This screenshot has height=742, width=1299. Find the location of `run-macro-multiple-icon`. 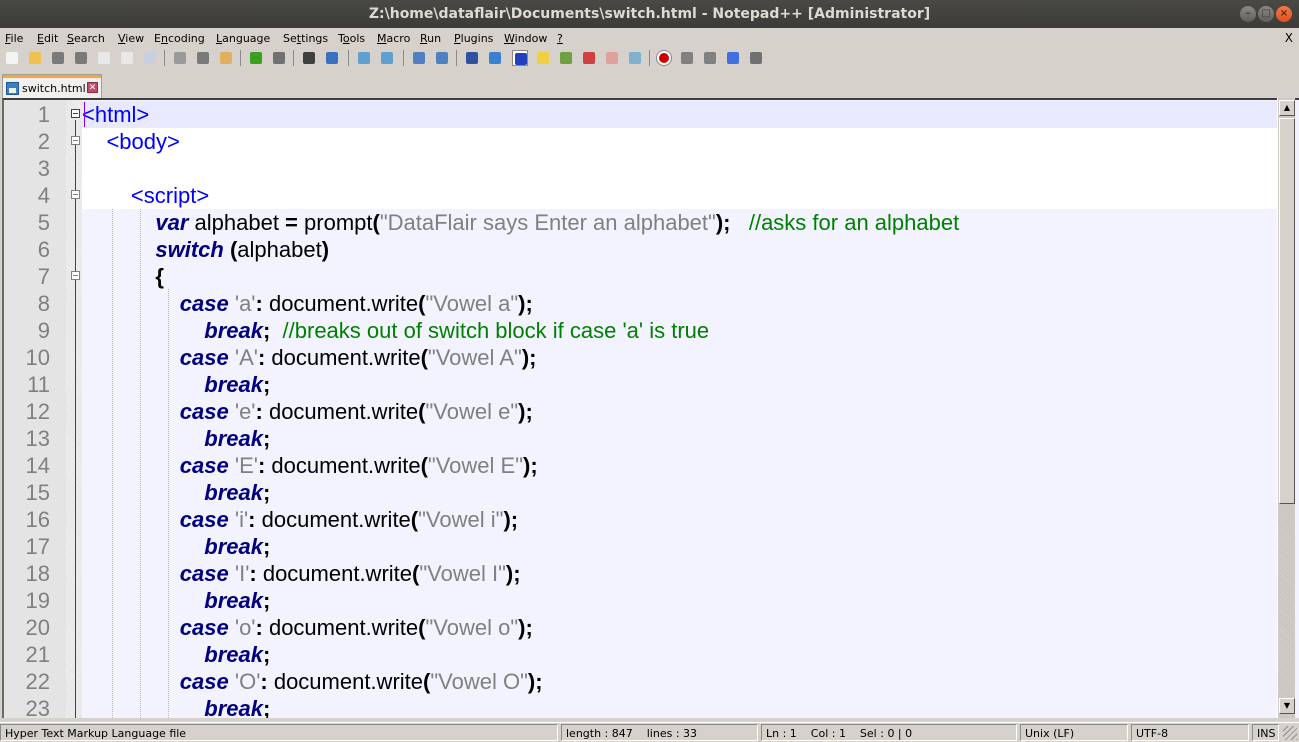

run-macro-multiple-icon is located at coordinates (733, 58).